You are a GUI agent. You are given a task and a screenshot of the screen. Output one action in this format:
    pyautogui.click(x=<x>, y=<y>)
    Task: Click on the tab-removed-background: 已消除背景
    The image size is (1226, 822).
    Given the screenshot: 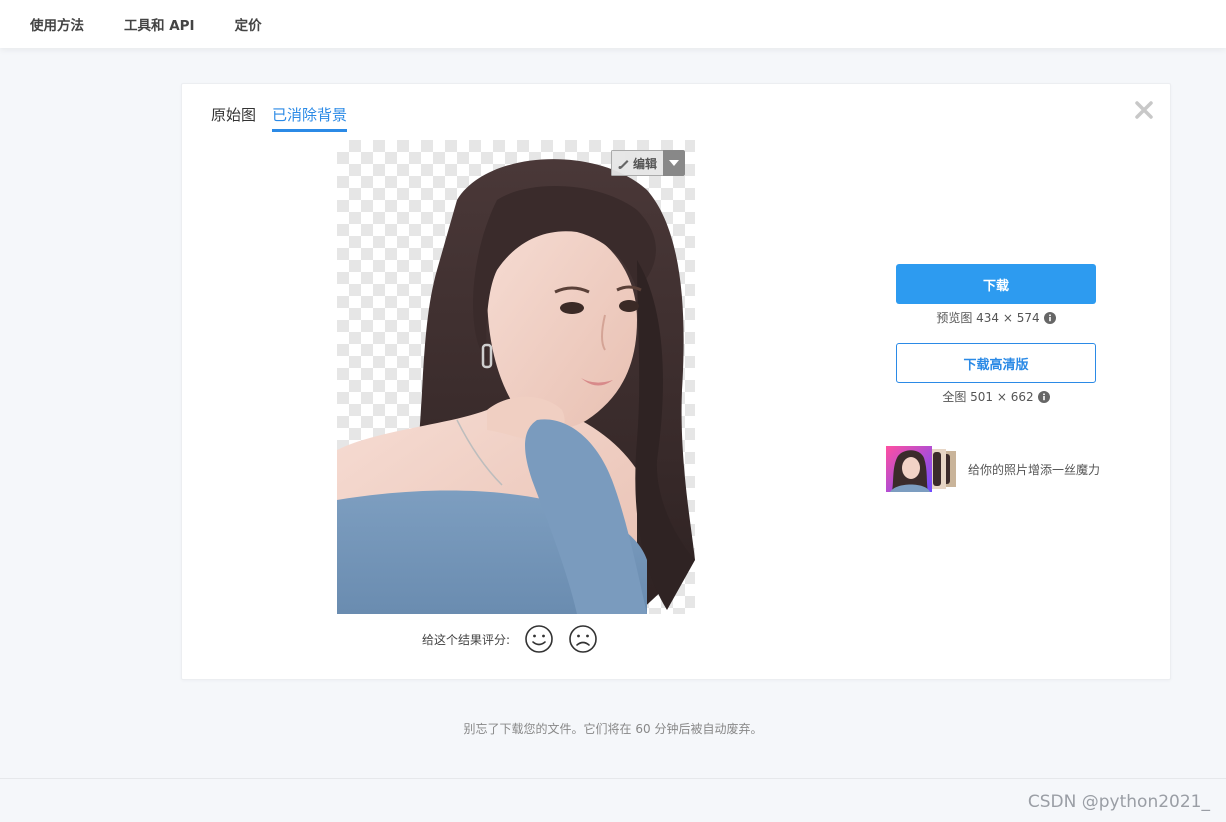 What is the action you would take?
    pyautogui.click(x=310, y=118)
    